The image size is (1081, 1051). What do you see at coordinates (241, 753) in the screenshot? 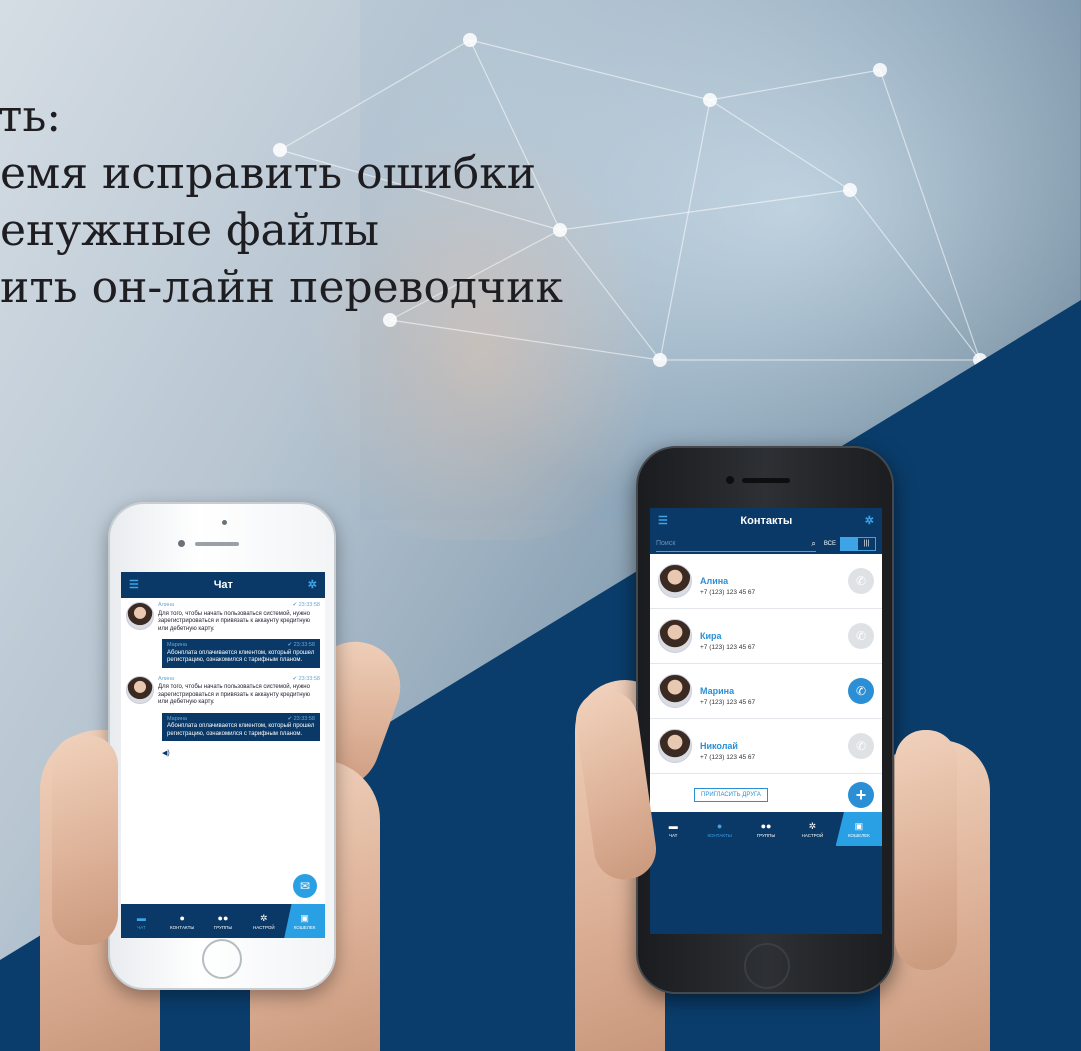
I see `speaker-icon: ◀)` at bounding box center [241, 753].